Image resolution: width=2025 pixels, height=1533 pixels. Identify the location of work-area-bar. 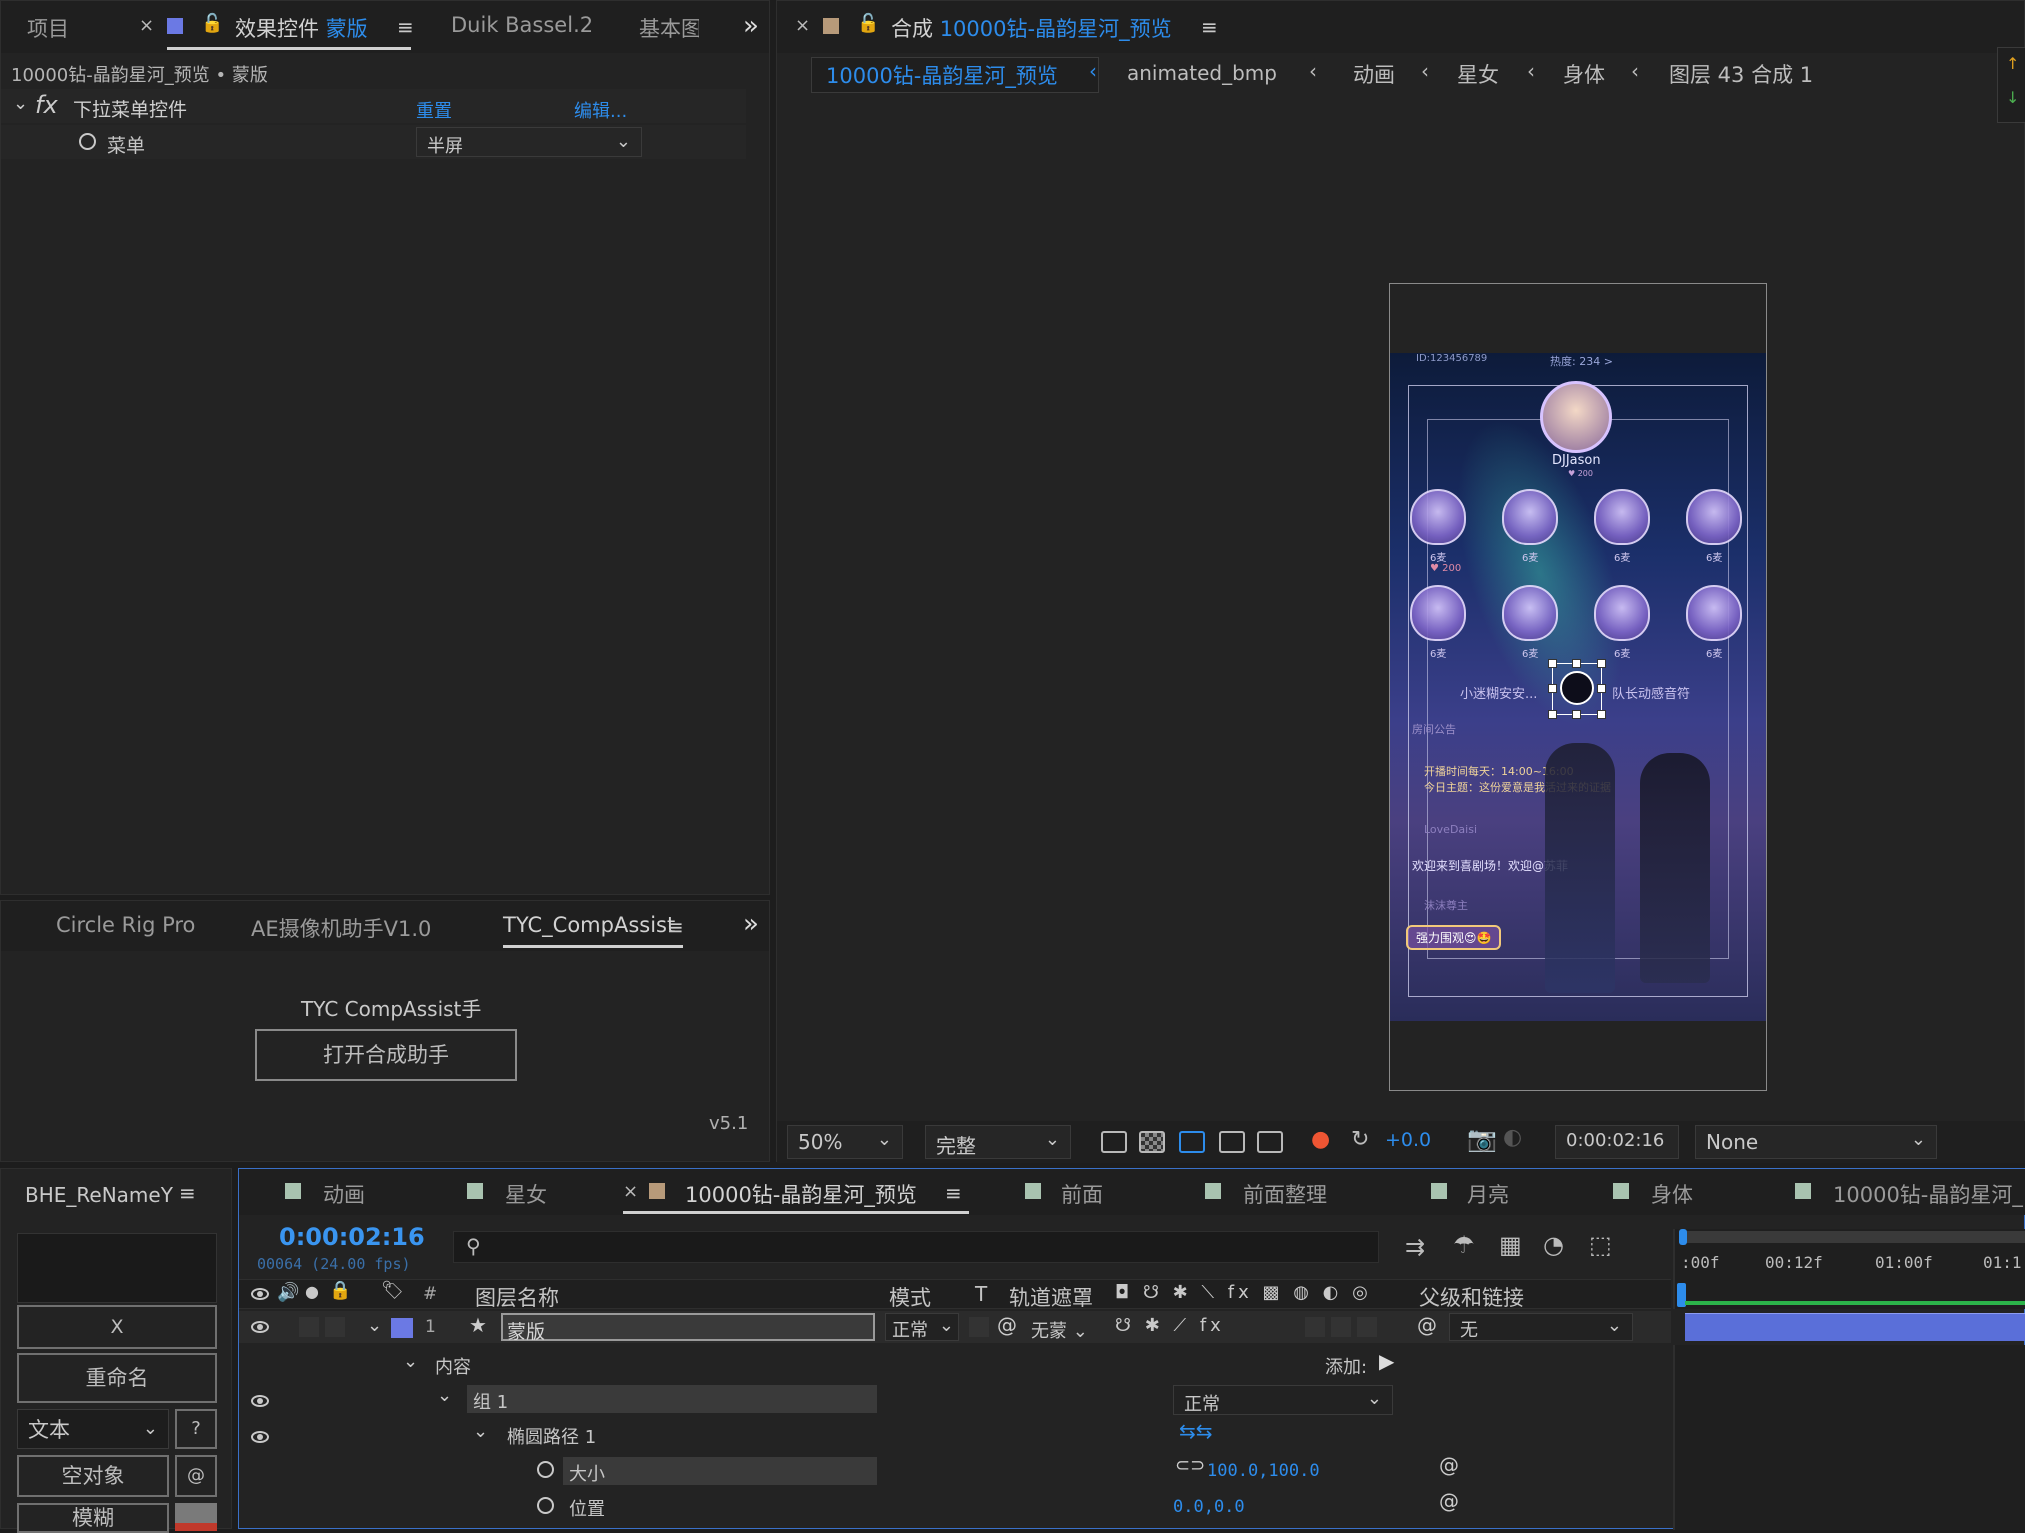
(1852, 1237).